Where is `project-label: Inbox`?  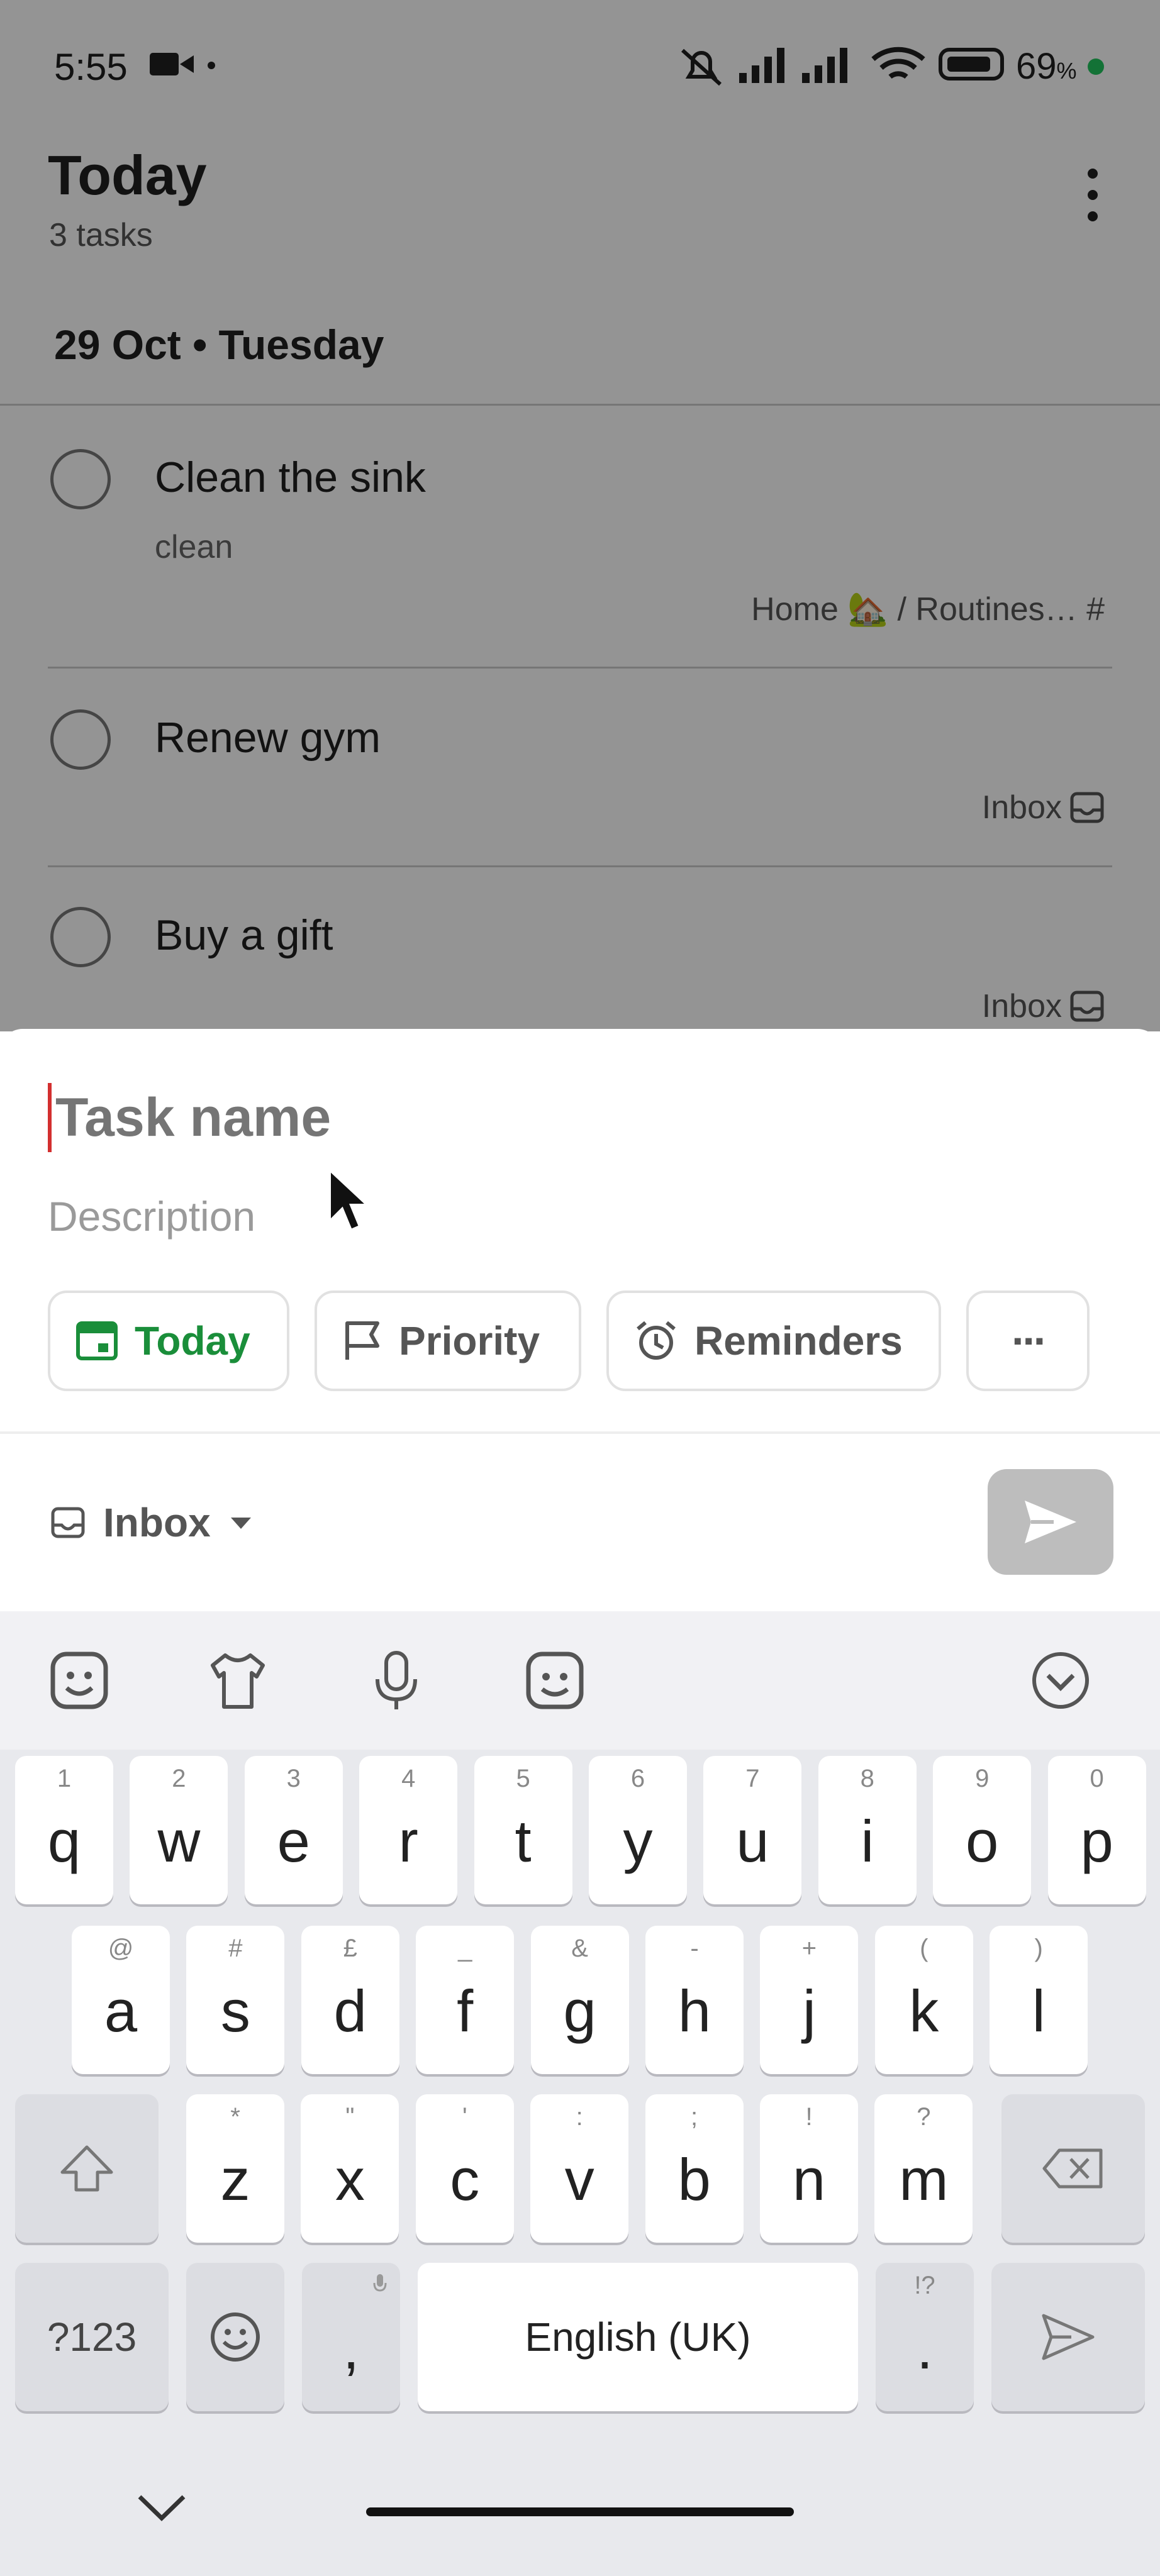
project-label: Inbox is located at coordinates (157, 1522).